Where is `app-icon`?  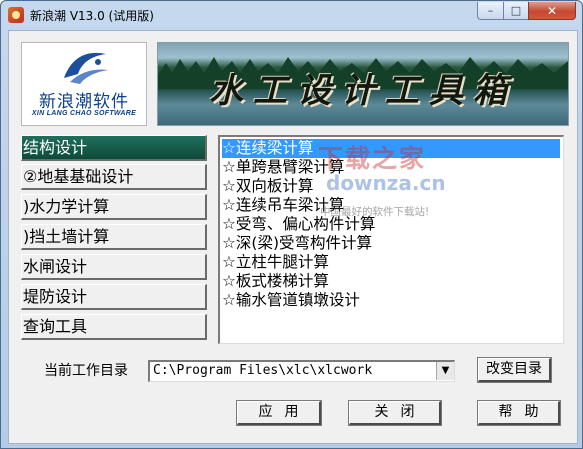 app-icon is located at coordinates (16, 15).